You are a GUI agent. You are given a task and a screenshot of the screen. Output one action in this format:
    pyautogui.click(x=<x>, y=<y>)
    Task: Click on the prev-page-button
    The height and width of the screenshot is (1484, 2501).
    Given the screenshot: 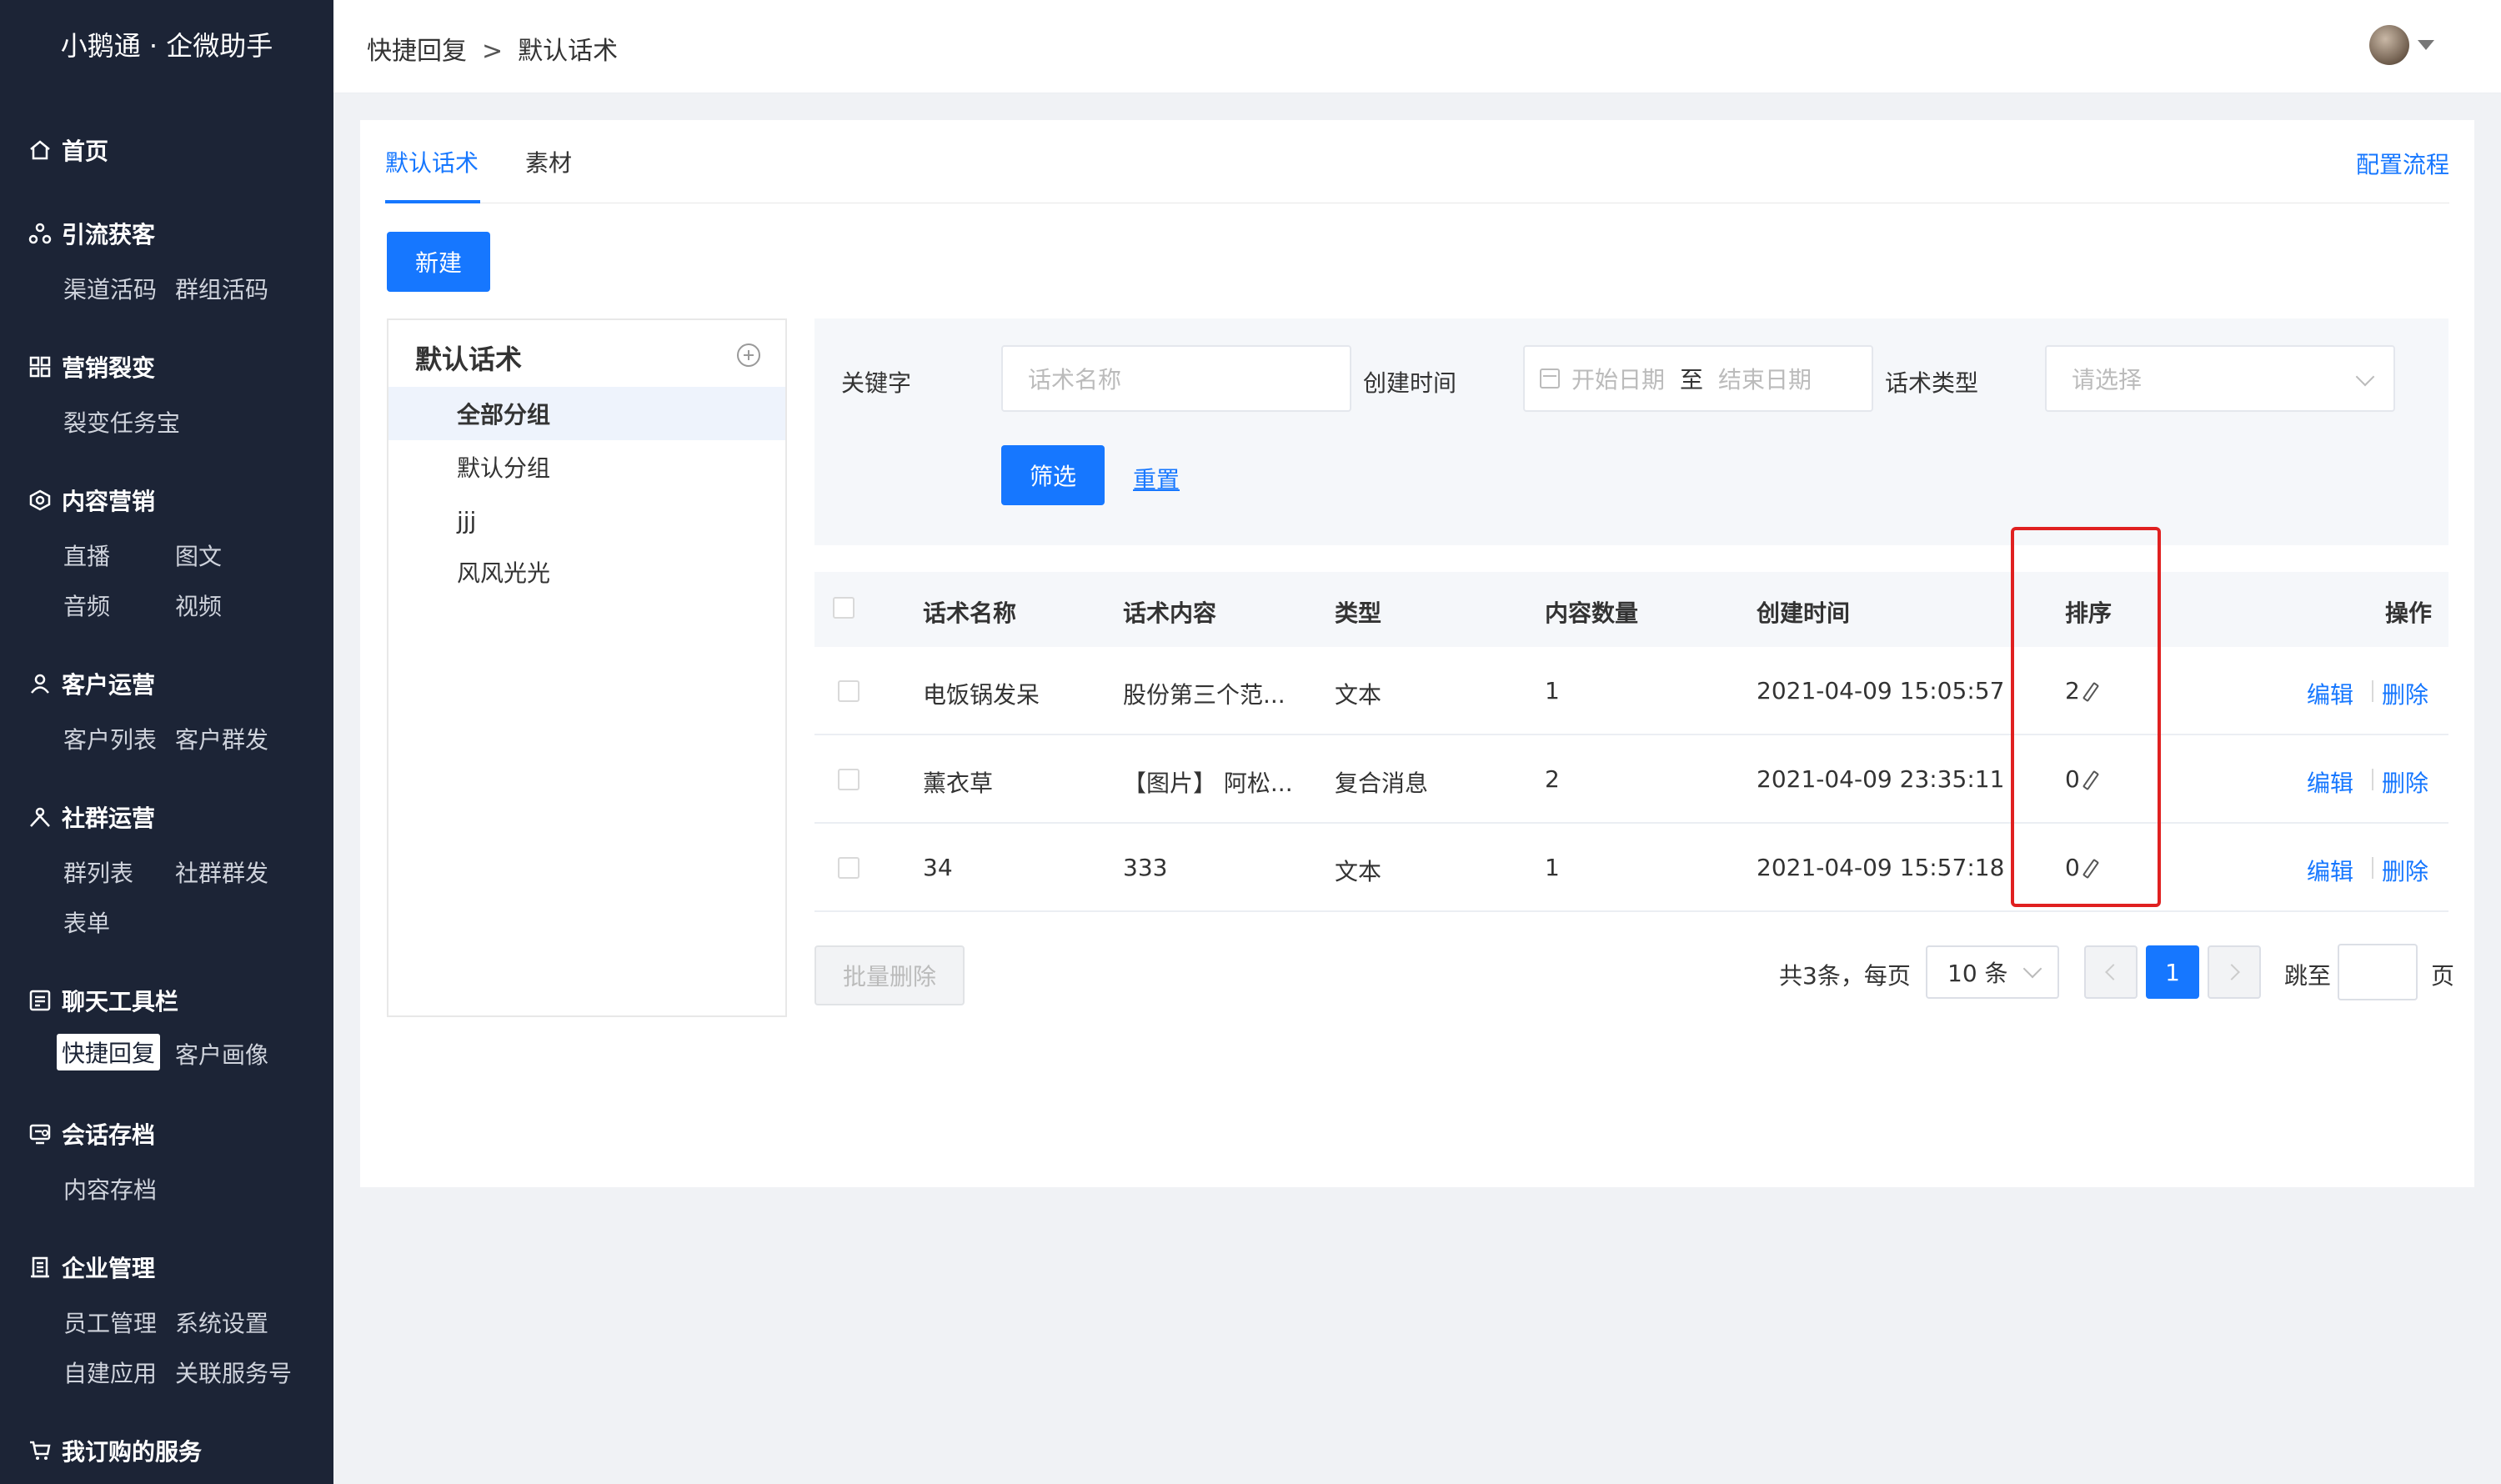 What is the action you would take?
    pyautogui.click(x=2111, y=972)
    